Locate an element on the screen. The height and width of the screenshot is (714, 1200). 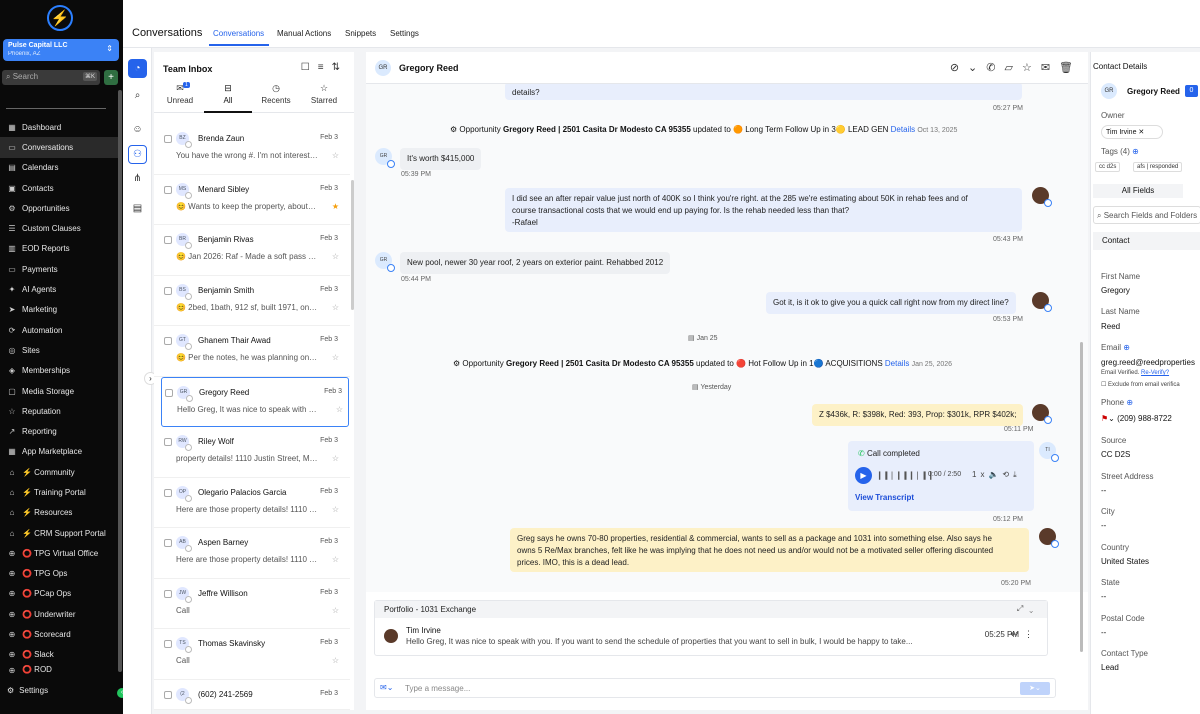
sidebar-item-slack: ⊕ ⭕ Slack is located at coordinates (59, 655).